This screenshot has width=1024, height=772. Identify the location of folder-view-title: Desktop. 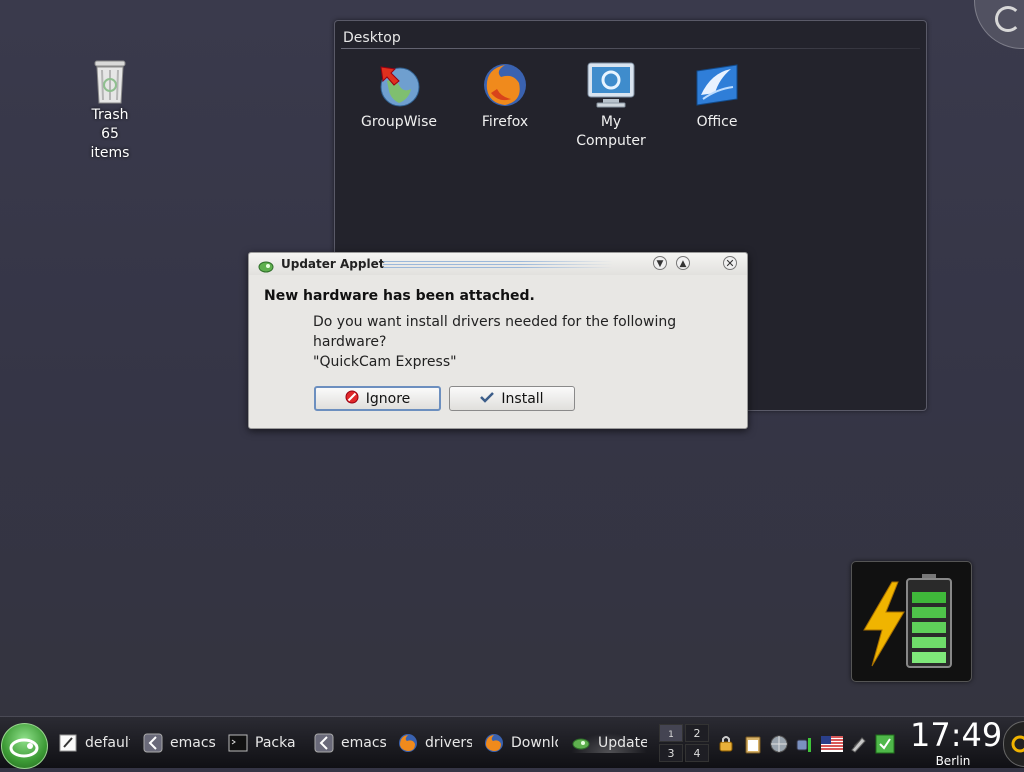
(372, 38).